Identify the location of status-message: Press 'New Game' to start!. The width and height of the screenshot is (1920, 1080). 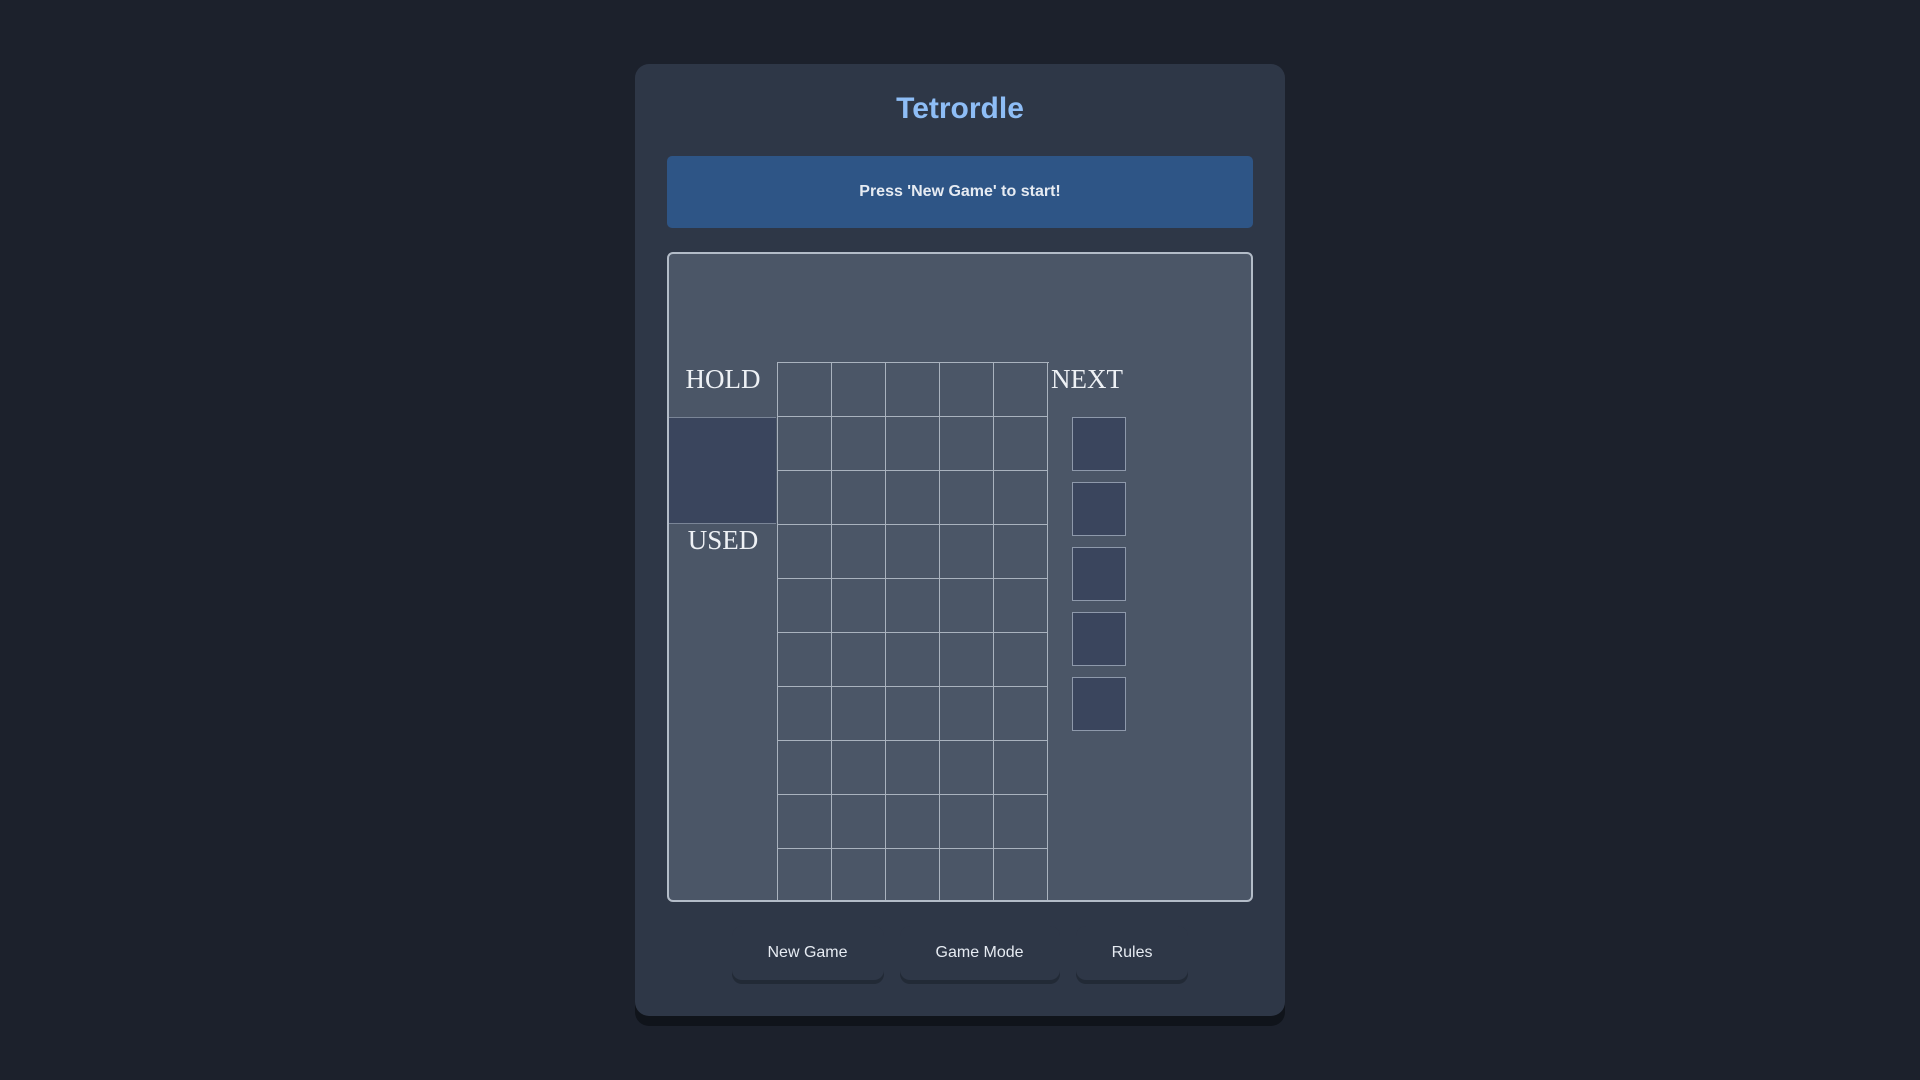
(960, 191).